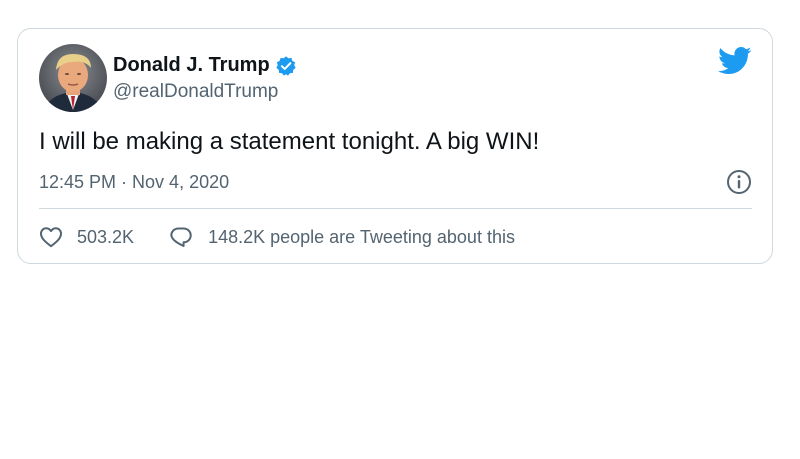  I want to click on author-name-row: Donald J. Trump, so click(205, 65).